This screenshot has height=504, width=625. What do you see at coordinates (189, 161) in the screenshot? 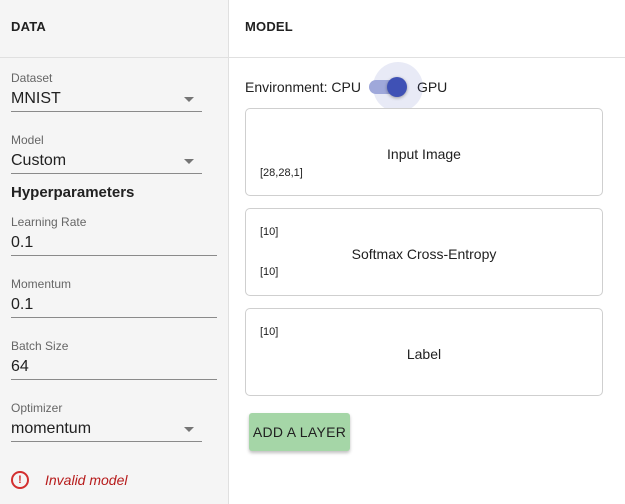
I see `model-dropdown-arrow-icon` at bounding box center [189, 161].